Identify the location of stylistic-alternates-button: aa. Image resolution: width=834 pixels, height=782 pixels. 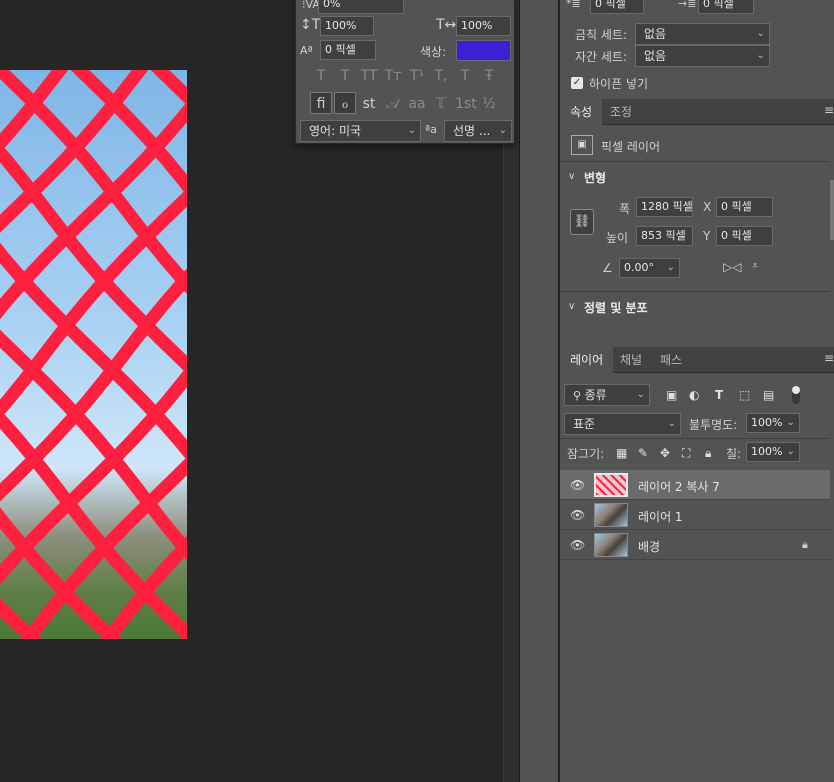
(417, 103).